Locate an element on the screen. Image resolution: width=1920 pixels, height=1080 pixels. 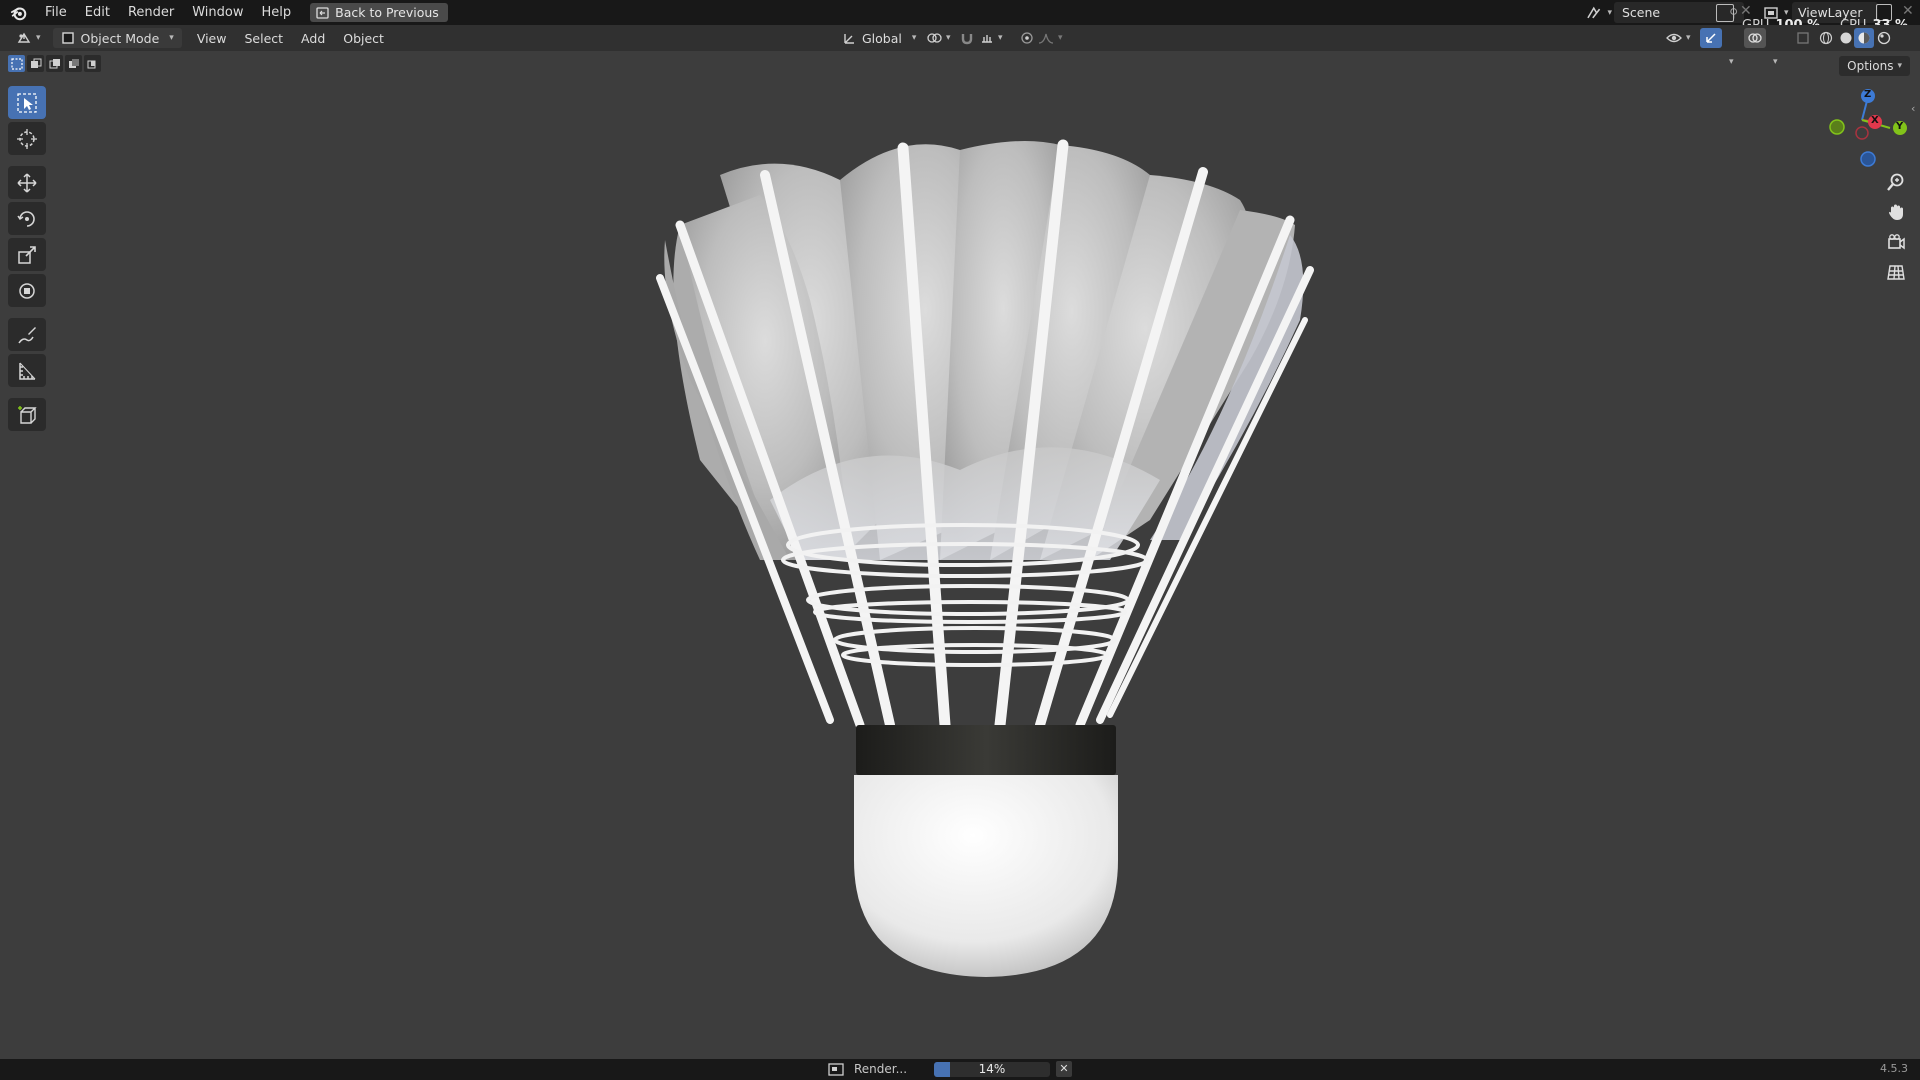
scale-icon is located at coordinates (27, 254).